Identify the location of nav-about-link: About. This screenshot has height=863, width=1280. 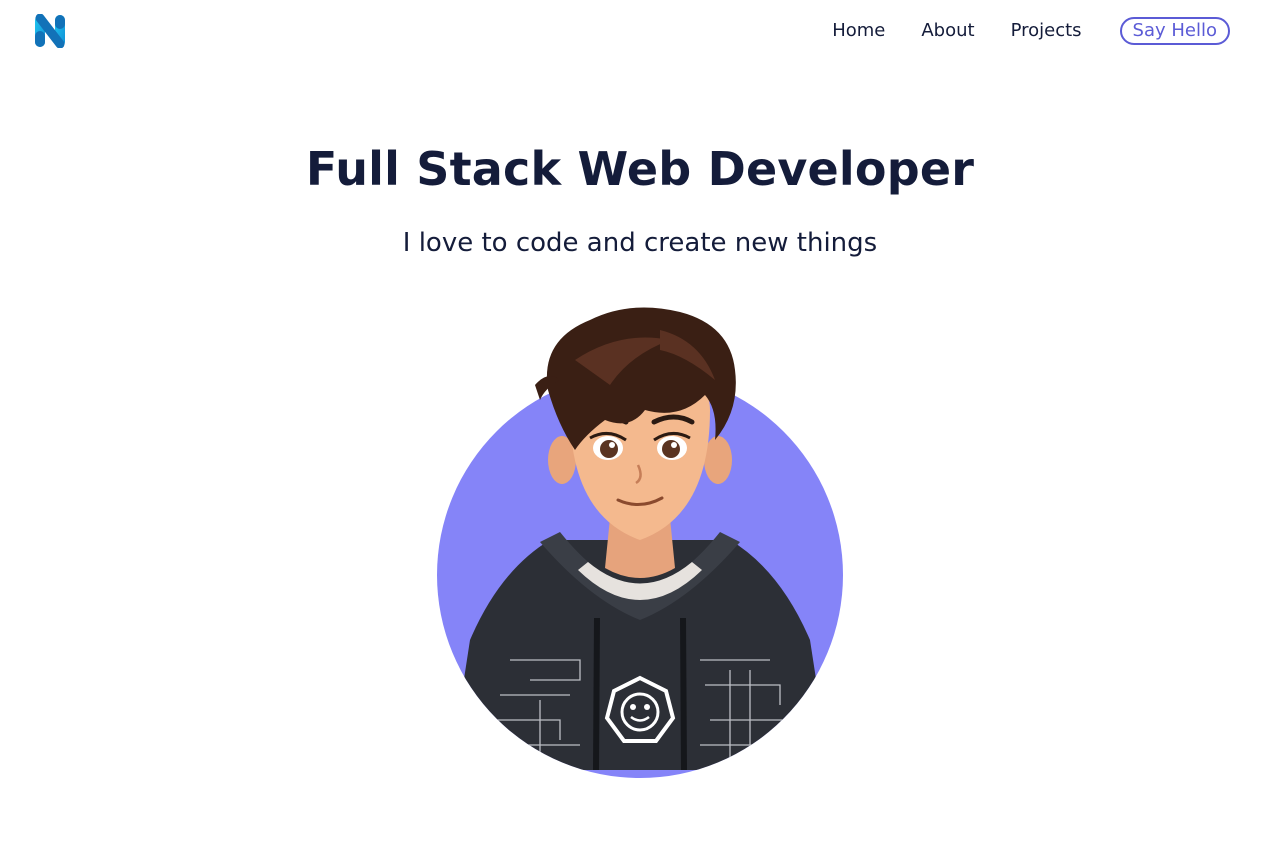
(947, 31).